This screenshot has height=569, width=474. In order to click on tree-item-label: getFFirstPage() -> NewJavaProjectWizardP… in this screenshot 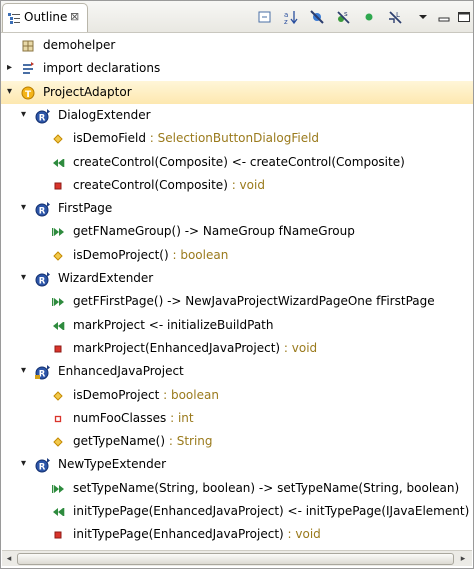, I will do `click(254, 301)`.